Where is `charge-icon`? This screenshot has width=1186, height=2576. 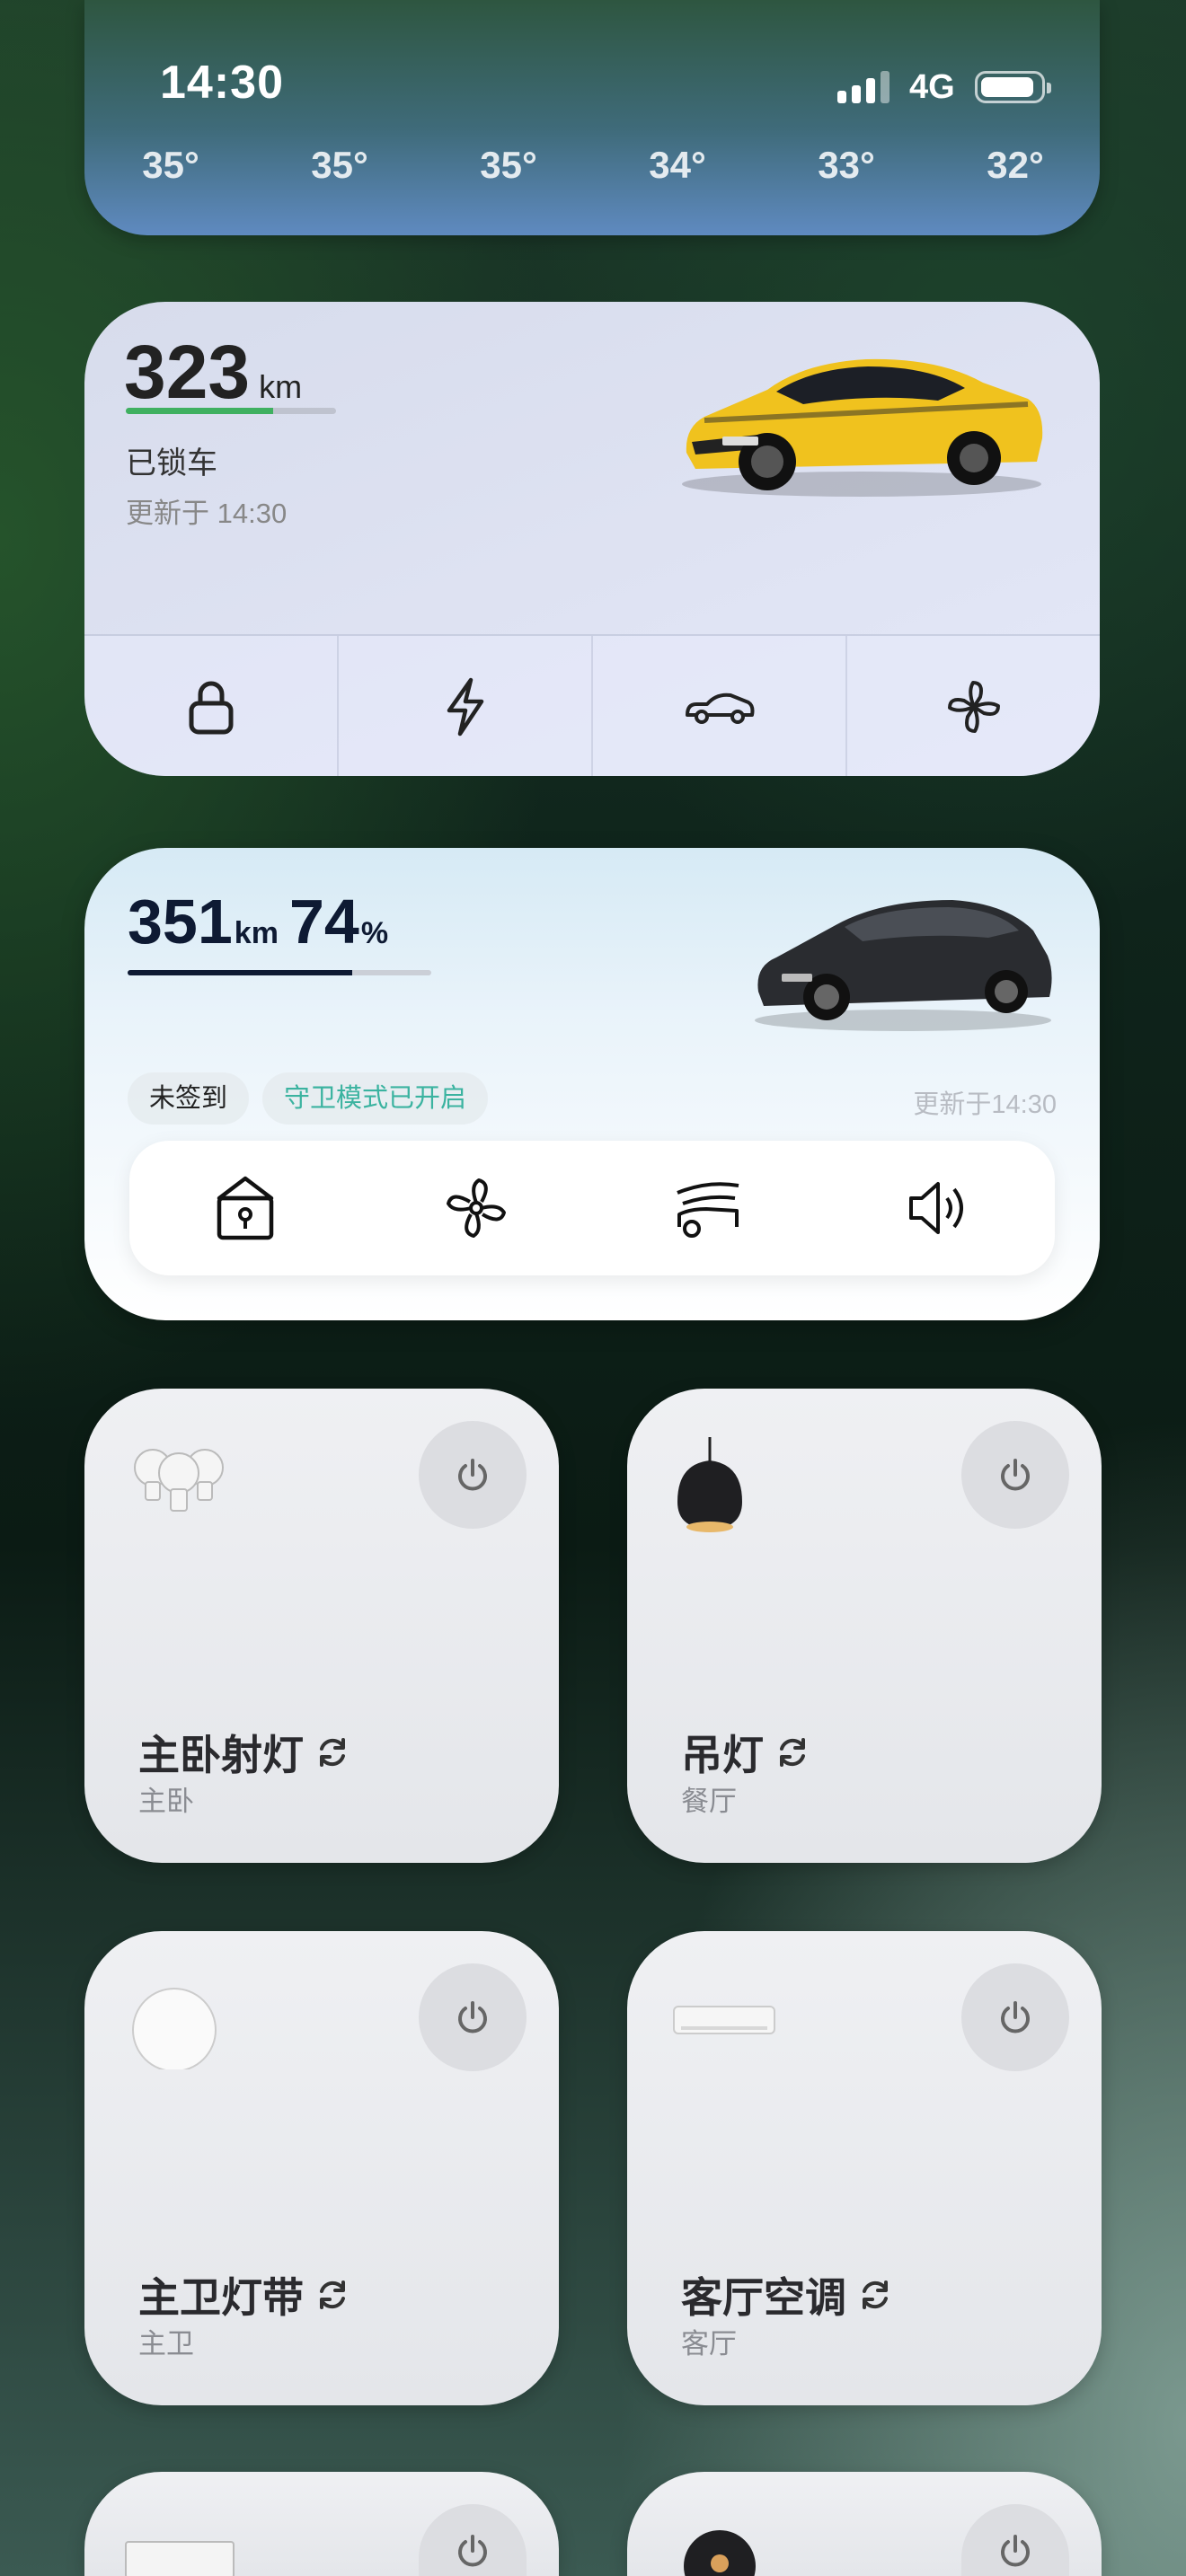
charge-icon is located at coordinates (465, 707).